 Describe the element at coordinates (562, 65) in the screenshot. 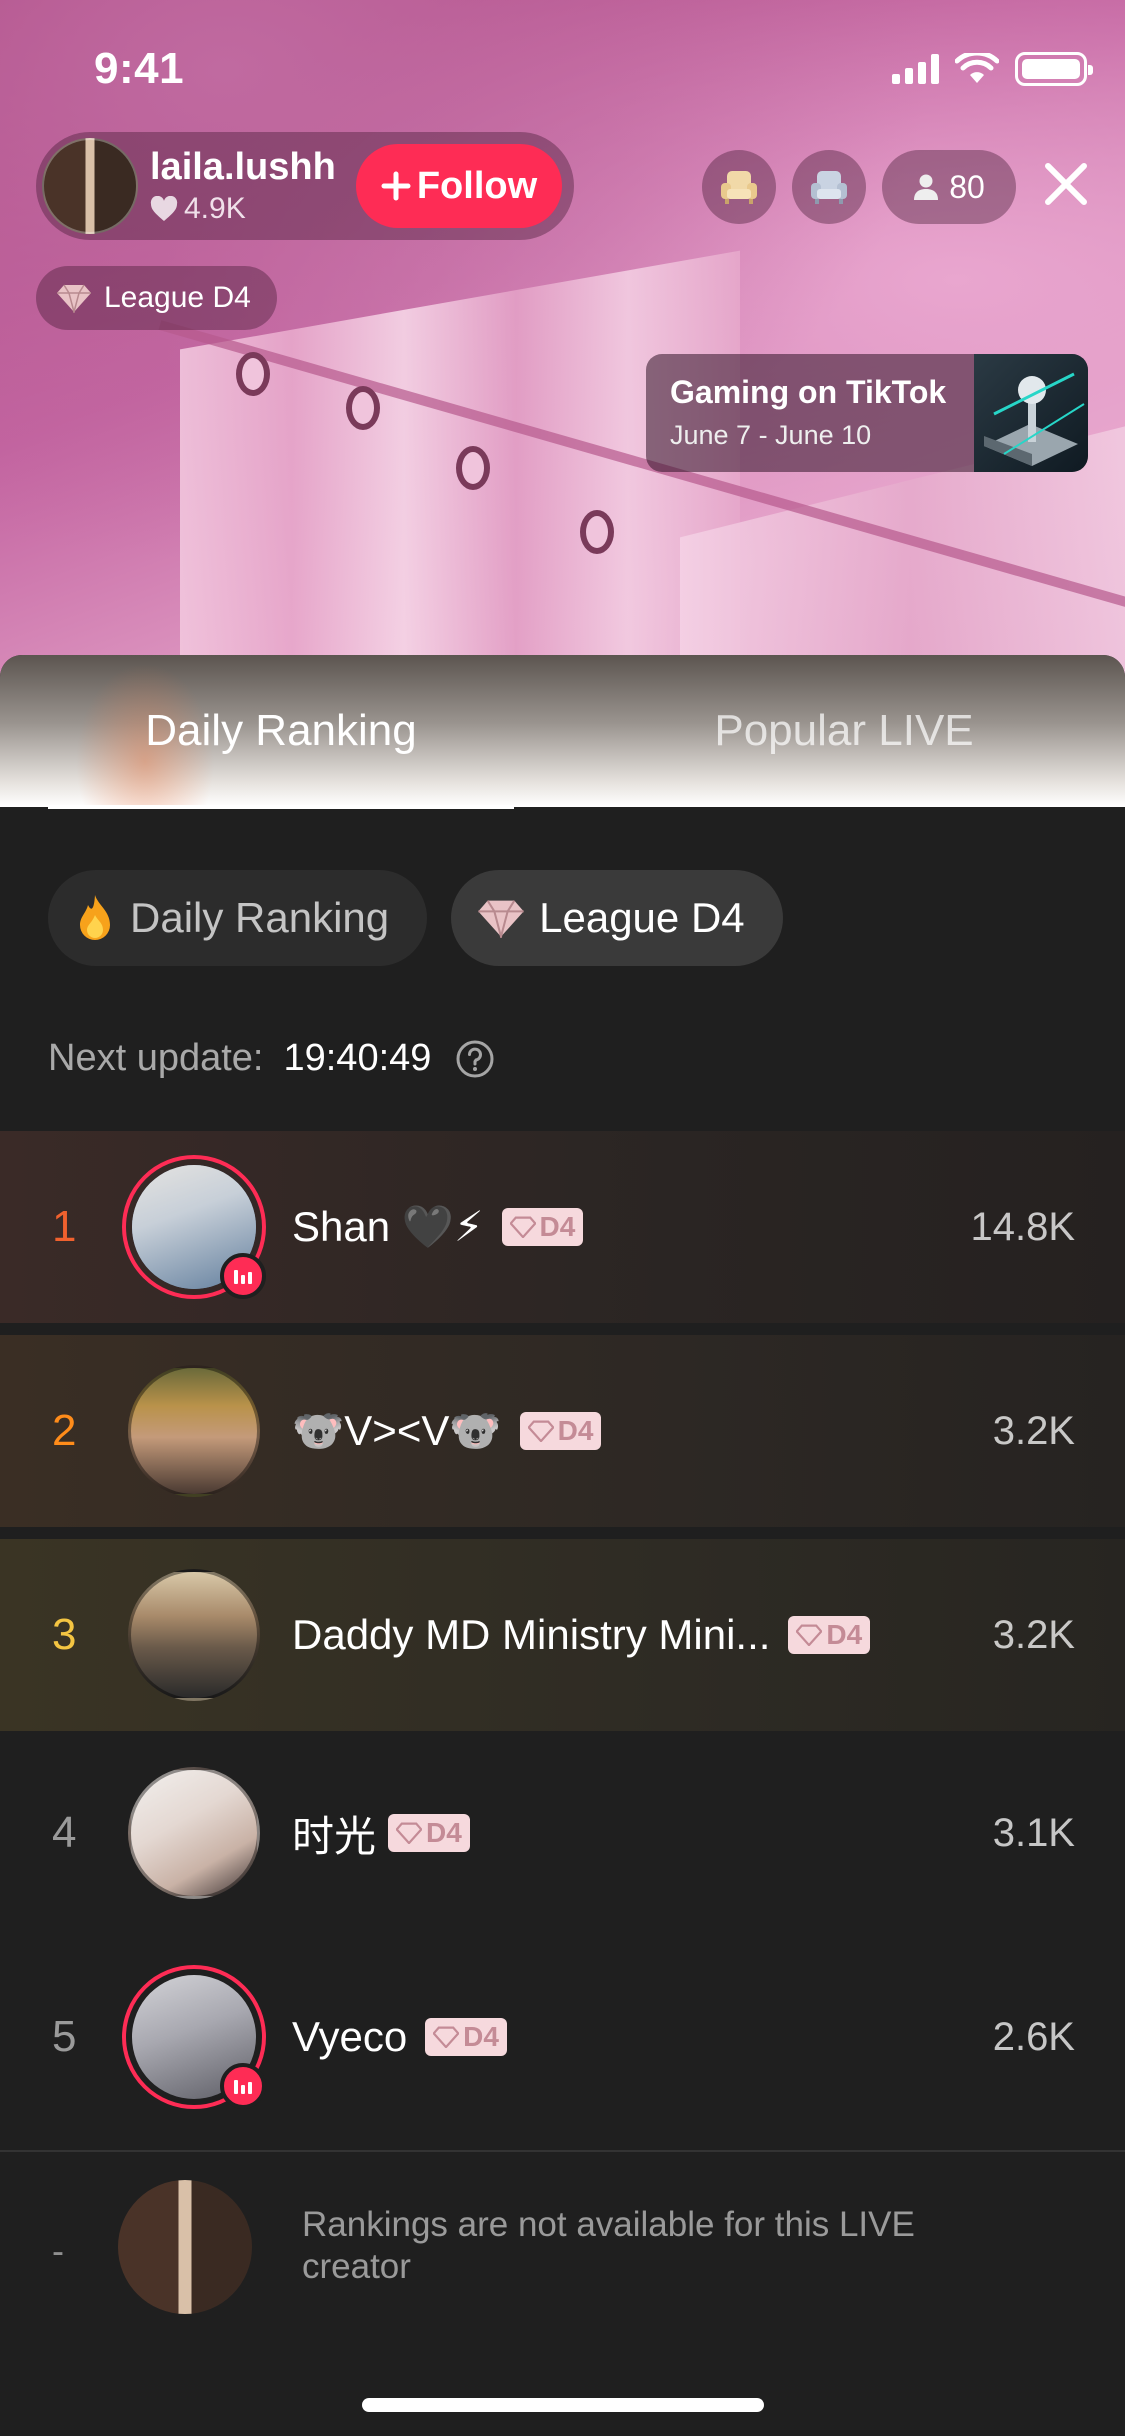

I see `status-bar: 9:41` at that location.